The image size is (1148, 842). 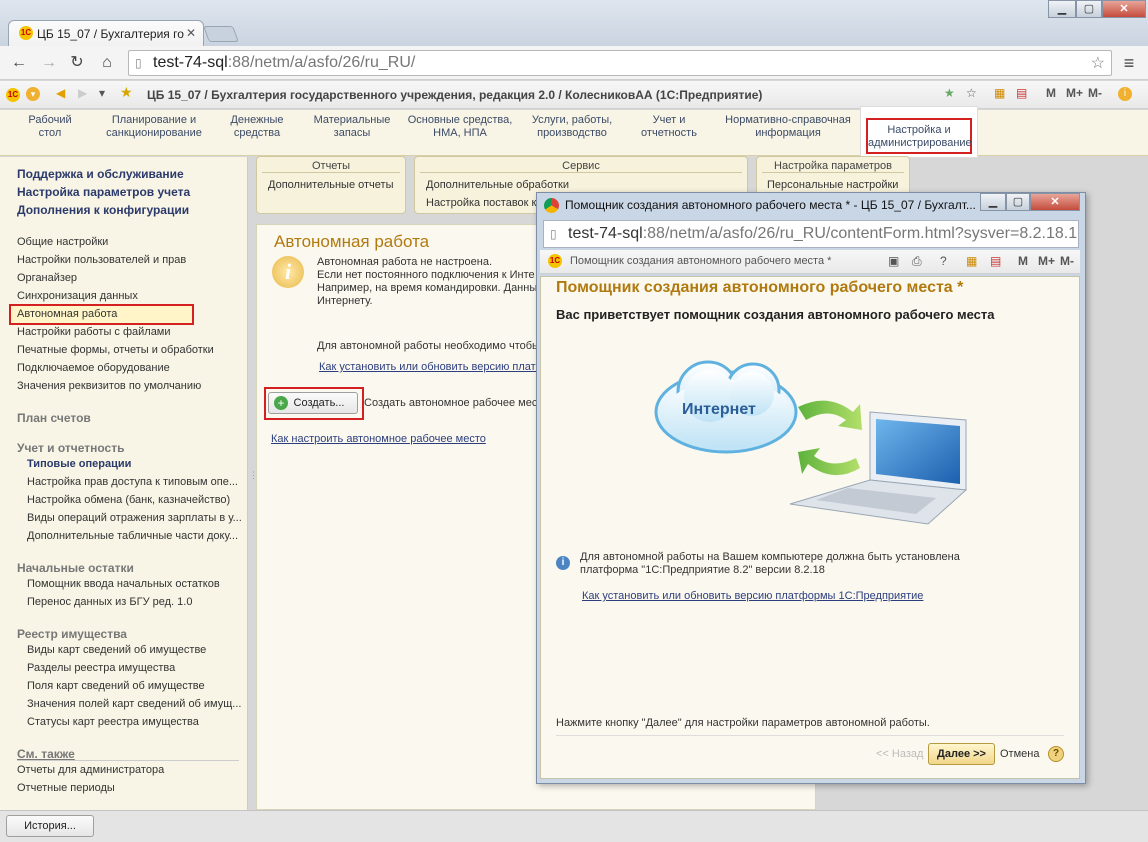 What do you see at coordinates (620, 63) in the screenshot?
I see `address-bar: ▯ test-74-sql:88/netm/a/asfo/26/ru_RU/ ☆` at bounding box center [620, 63].